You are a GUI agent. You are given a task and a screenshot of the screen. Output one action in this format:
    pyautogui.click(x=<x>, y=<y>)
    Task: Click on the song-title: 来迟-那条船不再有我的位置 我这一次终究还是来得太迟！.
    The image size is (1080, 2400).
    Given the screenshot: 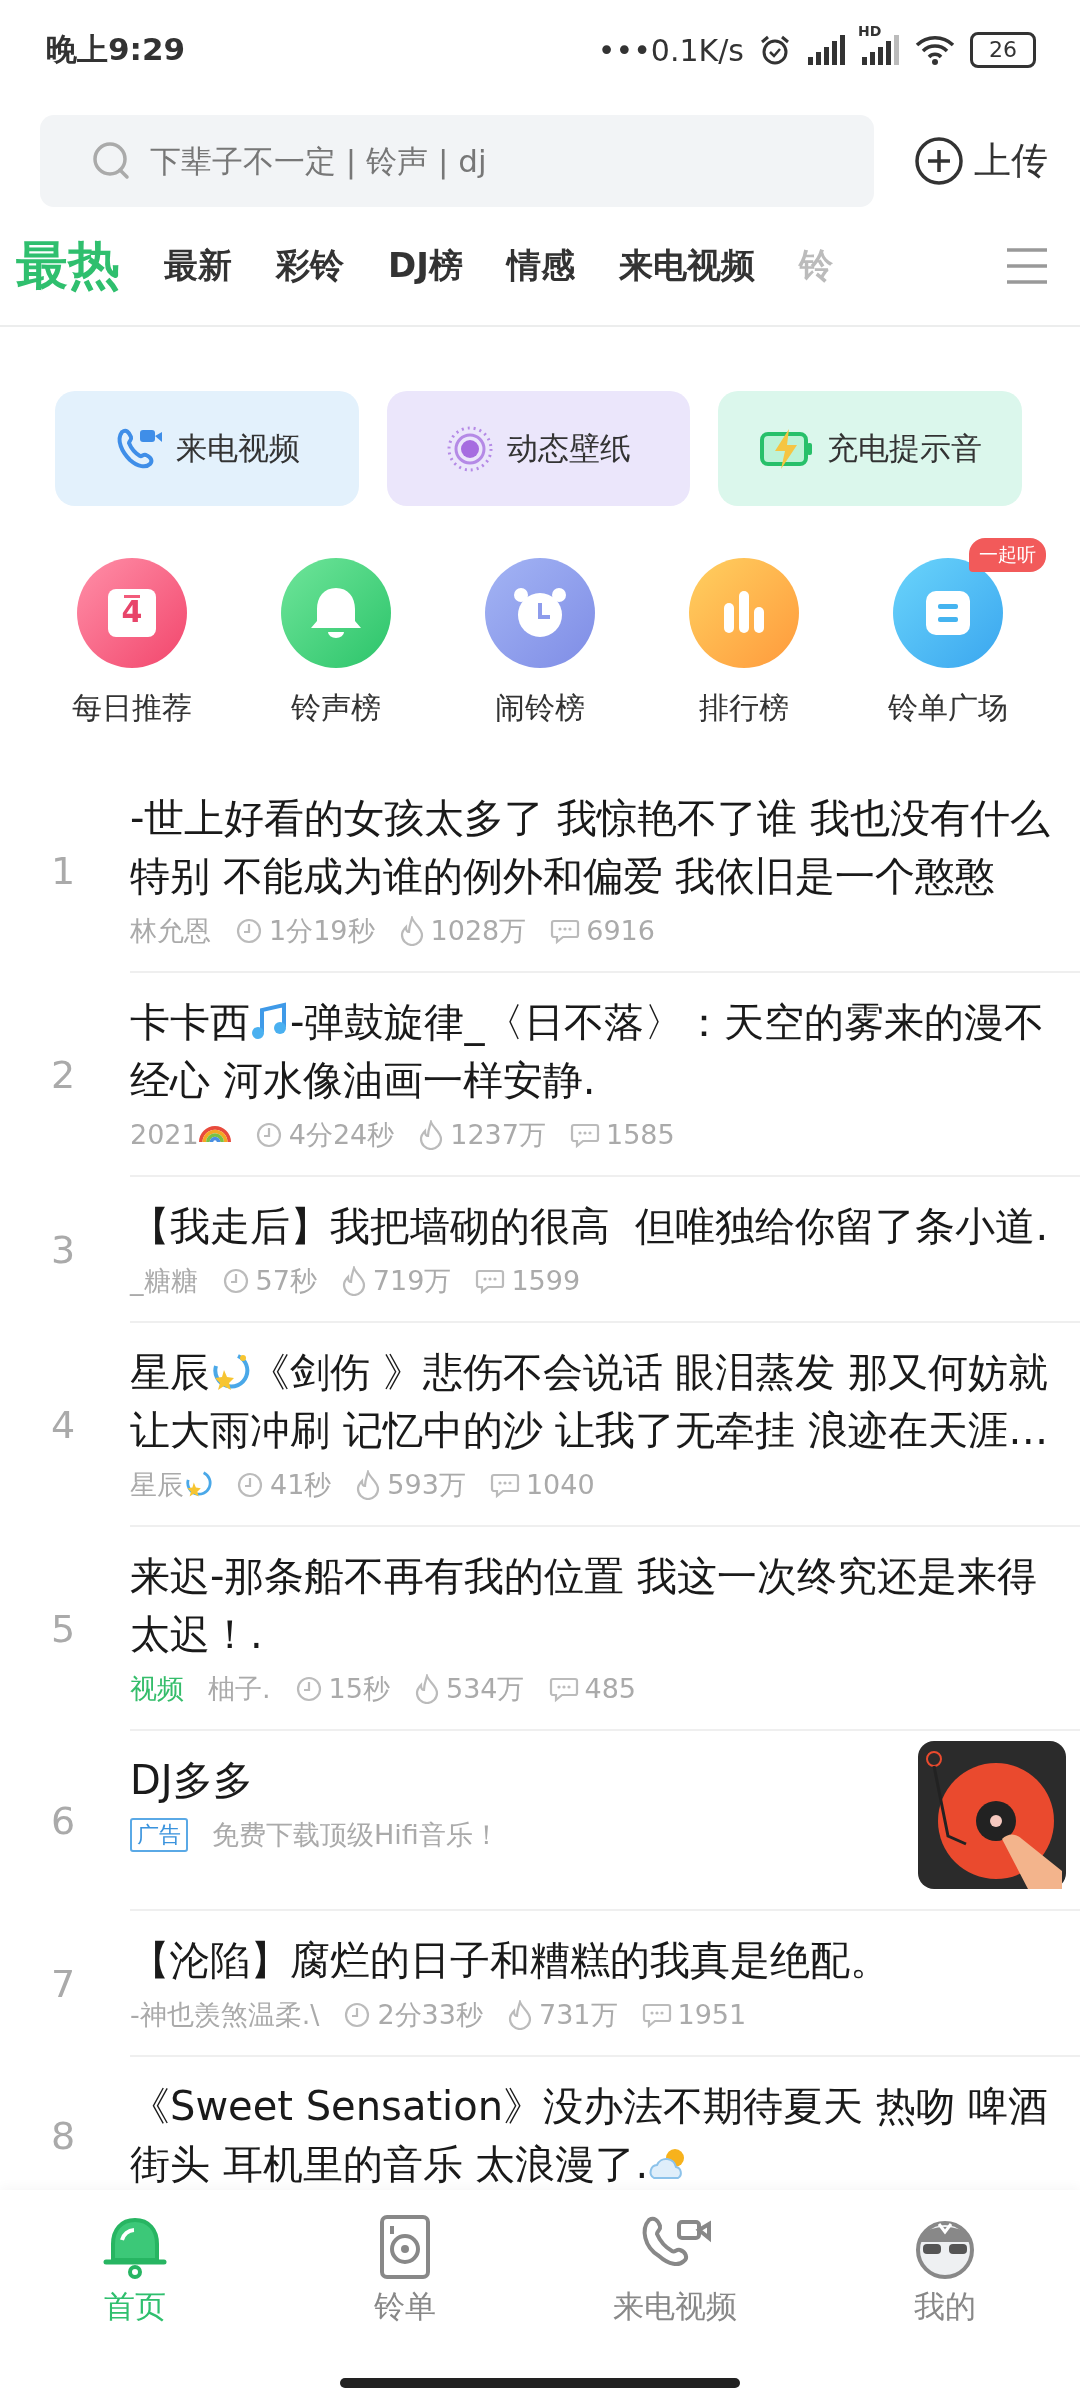 What is the action you would take?
    pyautogui.click(x=598, y=1605)
    